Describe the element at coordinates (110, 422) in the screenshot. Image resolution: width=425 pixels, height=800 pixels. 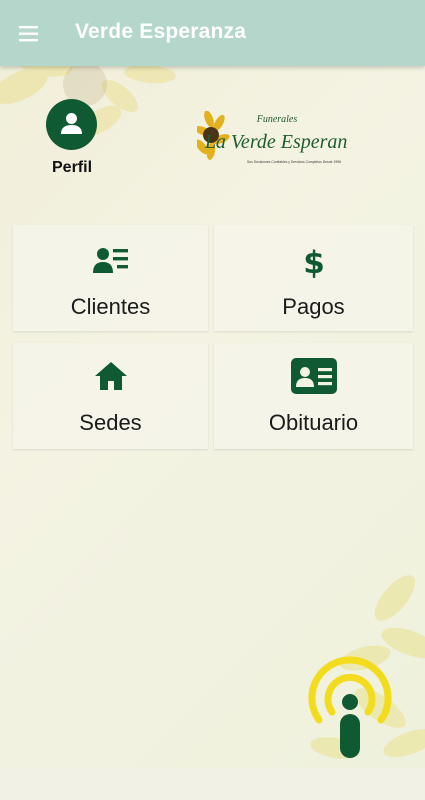
I see `tile-label: Sedes` at that location.